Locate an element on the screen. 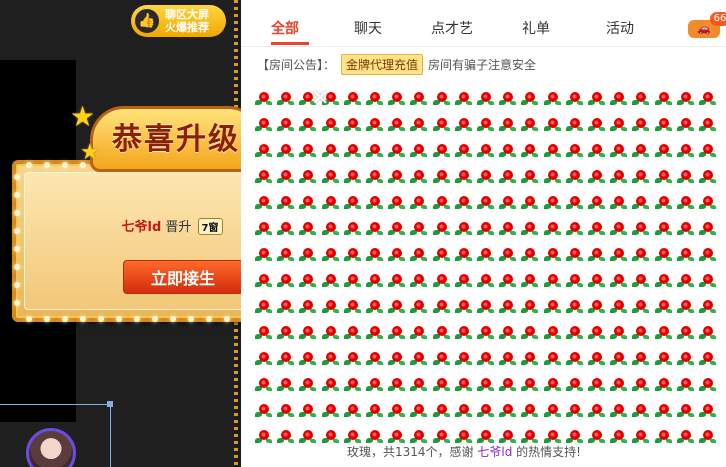  accept-button: 立即接生 is located at coordinates (183, 277).